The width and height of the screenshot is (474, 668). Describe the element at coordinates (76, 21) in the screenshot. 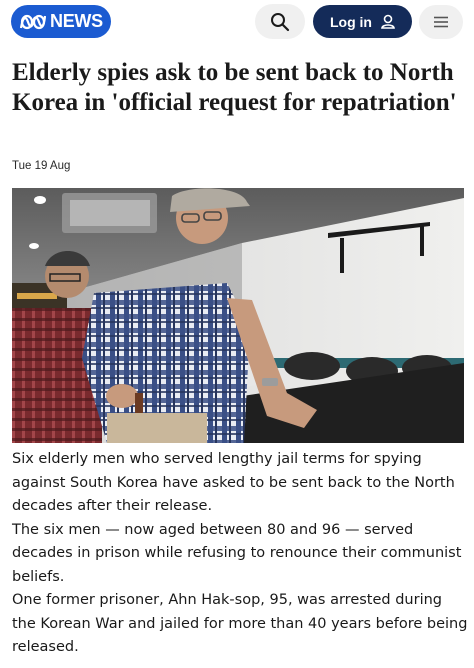

I see `logo-text: NEWS` at that location.